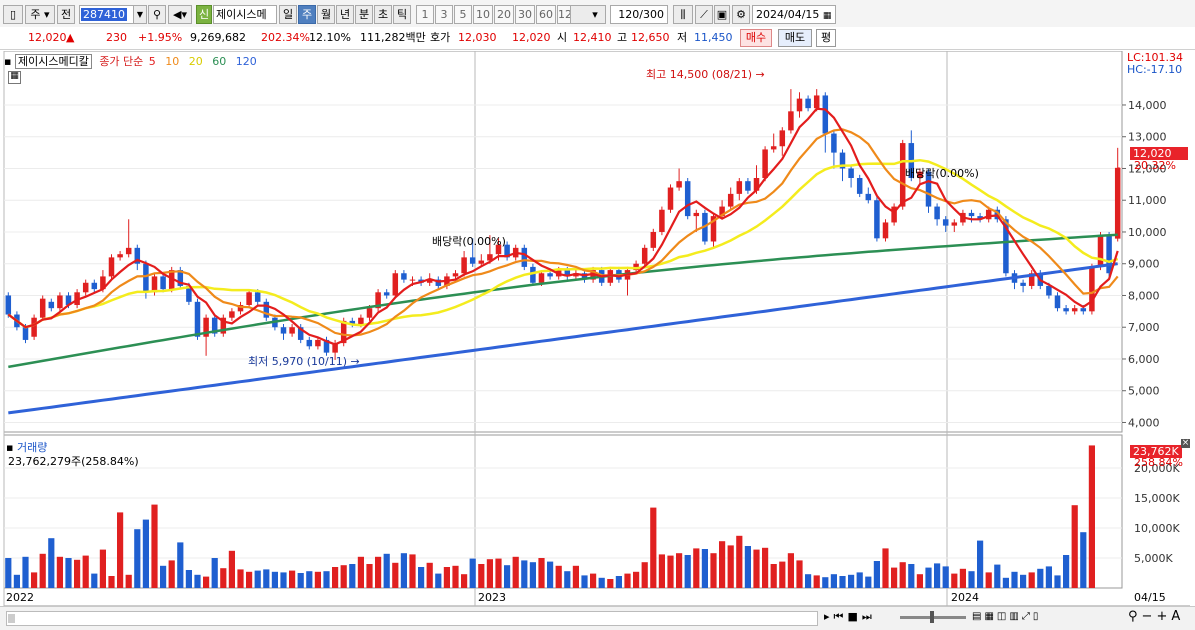  What do you see at coordinates (756, 38) in the screenshot?
I see `buy-button: 매수` at bounding box center [756, 38].